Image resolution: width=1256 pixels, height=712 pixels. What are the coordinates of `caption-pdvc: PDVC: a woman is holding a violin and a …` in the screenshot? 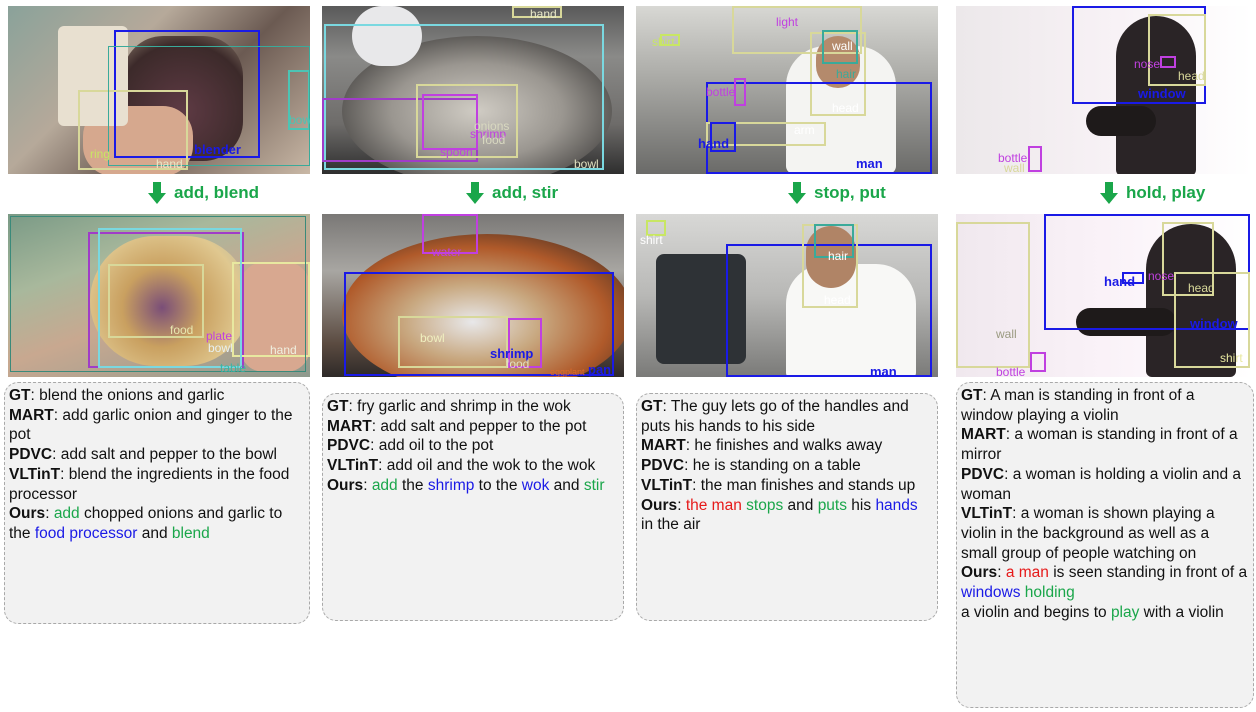 It's located at (1101, 484).